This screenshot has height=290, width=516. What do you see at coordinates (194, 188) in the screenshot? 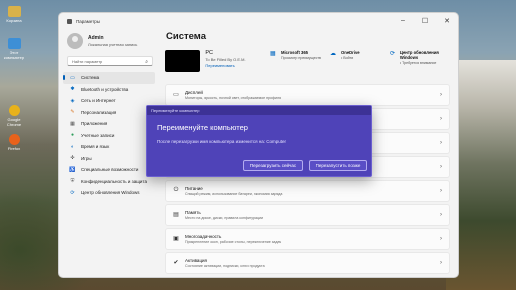
I see `card-title: Питание` at bounding box center [194, 188].